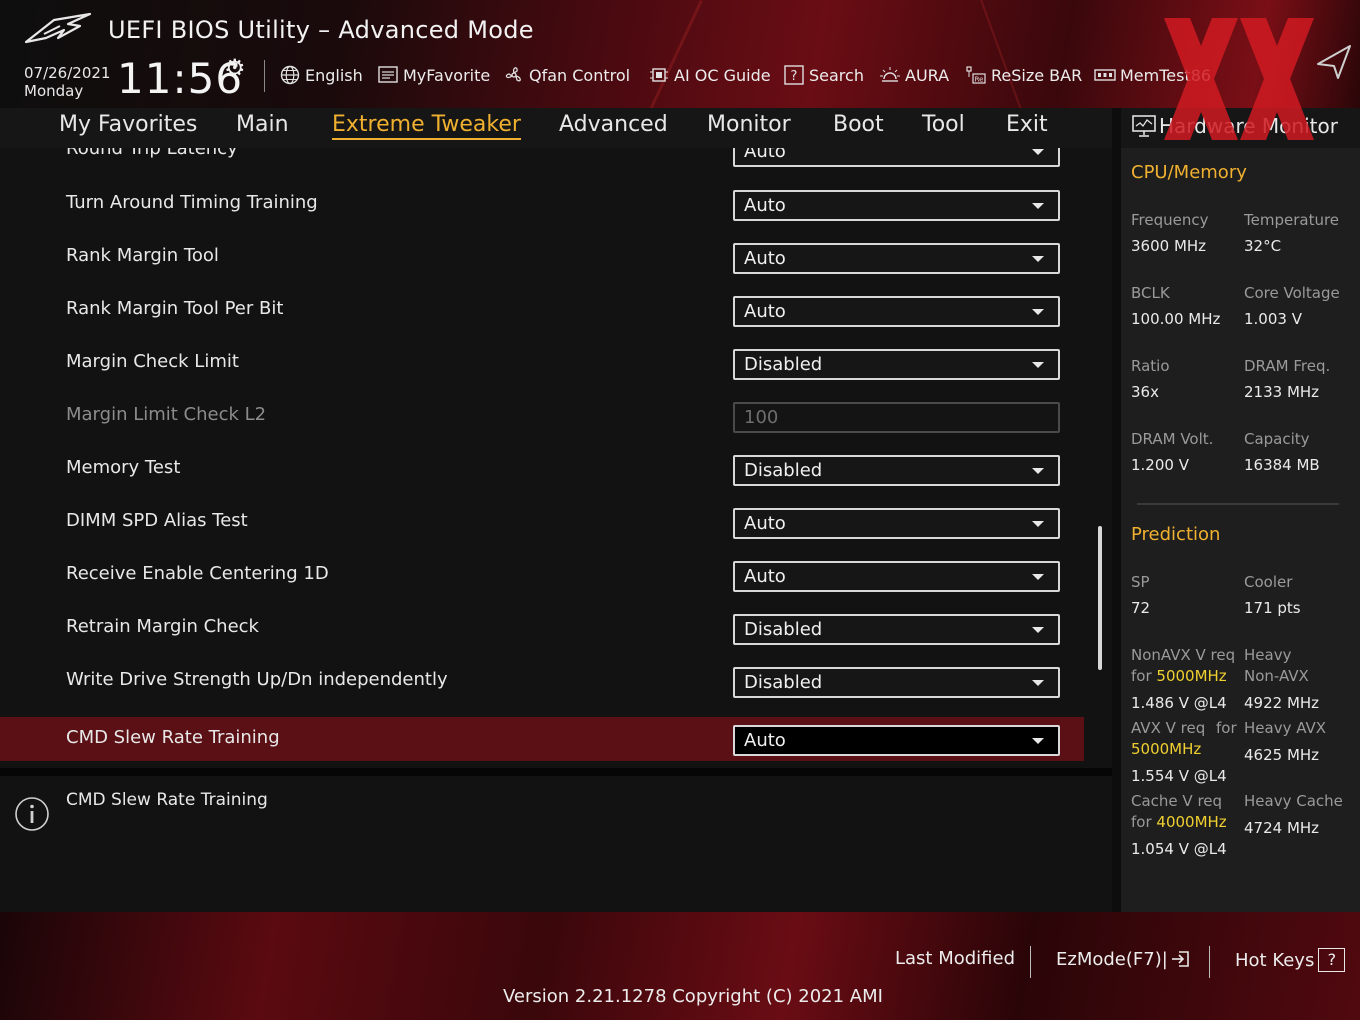  I want to click on resize-bar-label: ReSize BAR, so click(1037, 75).